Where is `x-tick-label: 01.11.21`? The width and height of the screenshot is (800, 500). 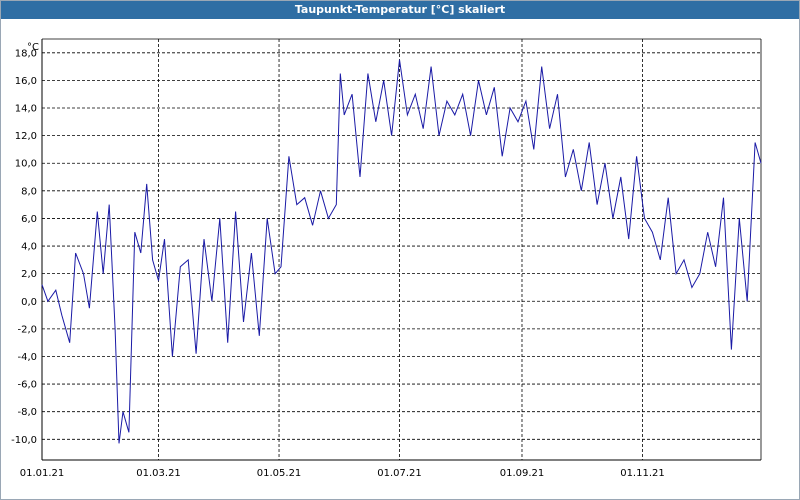 x-tick-label: 01.11.21 is located at coordinates (642, 473).